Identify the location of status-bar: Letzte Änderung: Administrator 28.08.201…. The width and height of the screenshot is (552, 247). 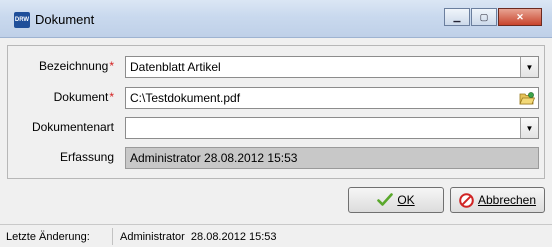
(276, 235).